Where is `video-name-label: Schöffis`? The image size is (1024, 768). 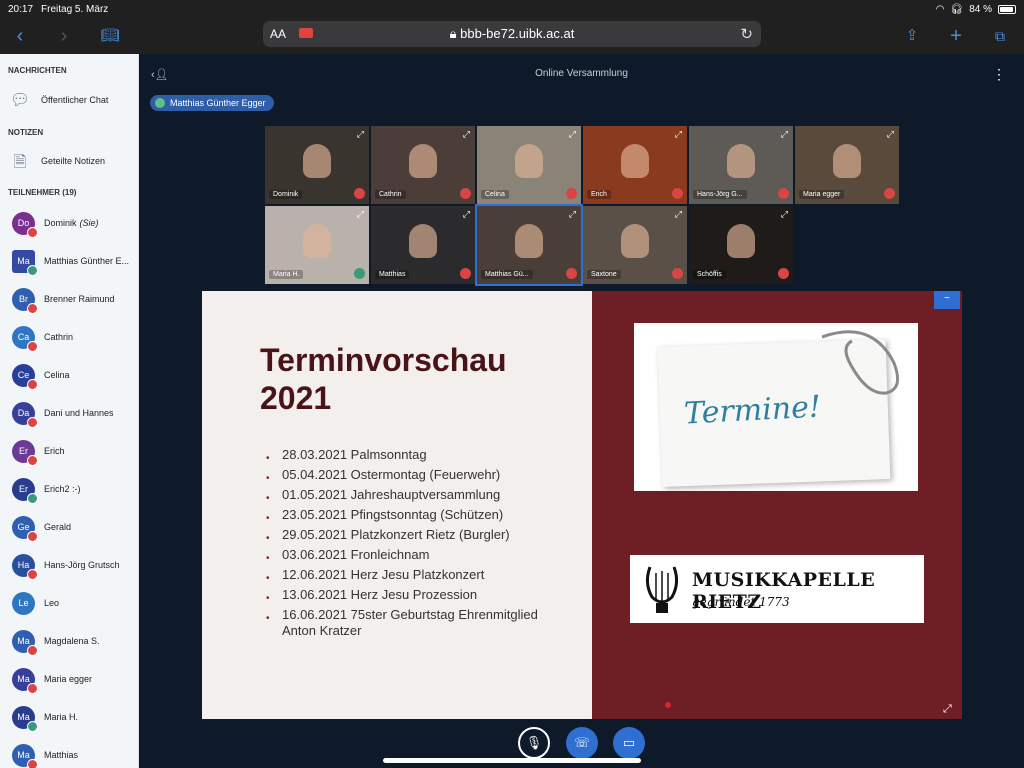
video-name-label: Schöffis is located at coordinates (709, 274).